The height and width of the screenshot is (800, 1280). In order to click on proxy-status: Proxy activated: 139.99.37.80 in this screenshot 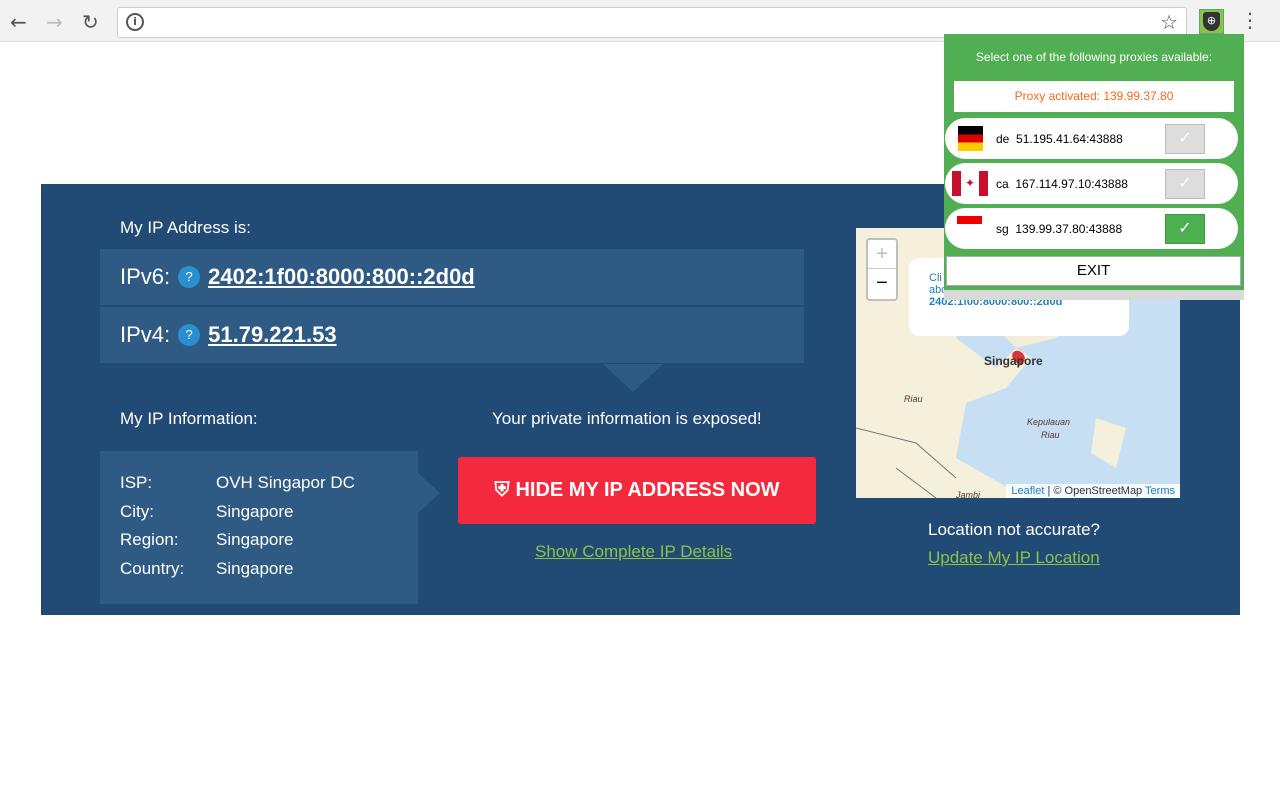, I will do `click(1094, 96)`.